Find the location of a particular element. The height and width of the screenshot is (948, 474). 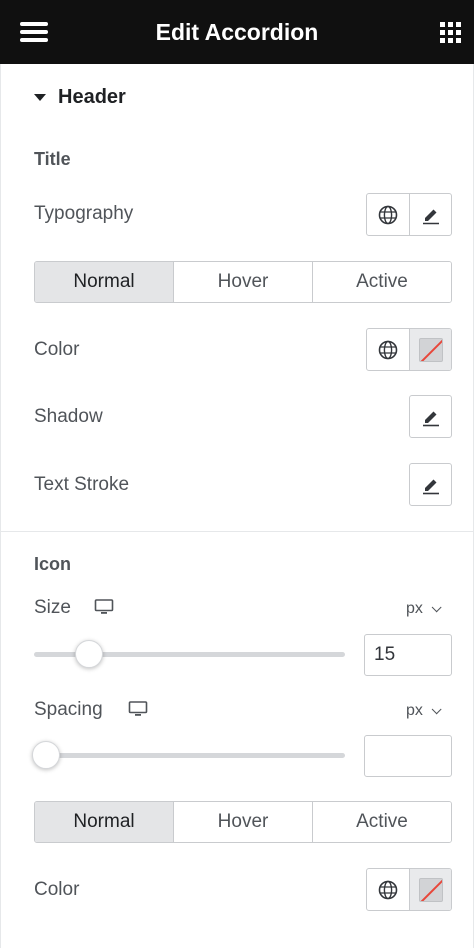

title-color-controls is located at coordinates (409, 349).